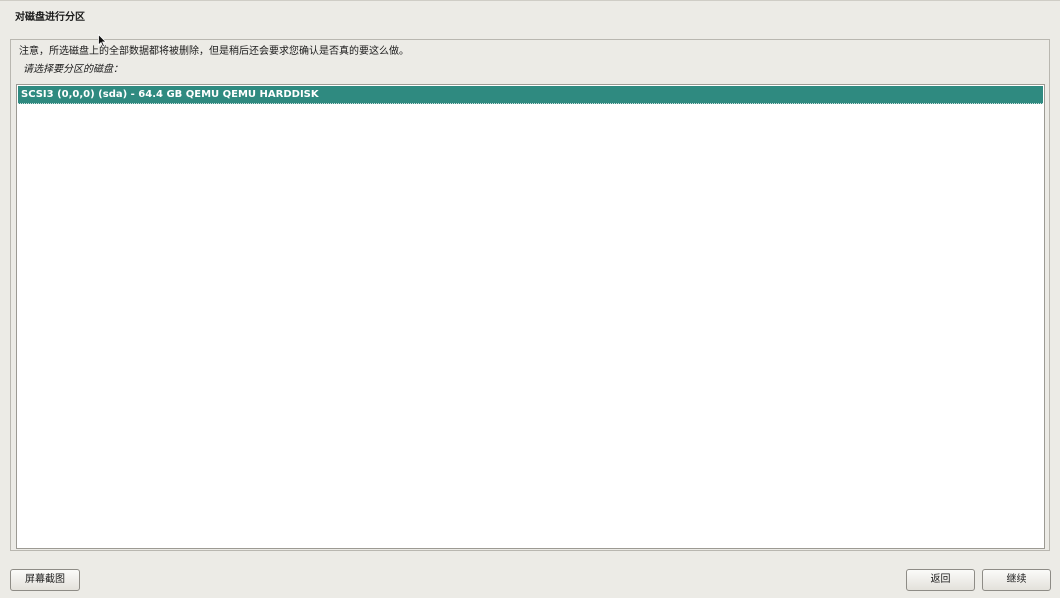 Image resolution: width=1060 pixels, height=598 pixels. Describe the element at coordinates (940, 580) in the screenshot. I see `back-button: 返回` at that location.